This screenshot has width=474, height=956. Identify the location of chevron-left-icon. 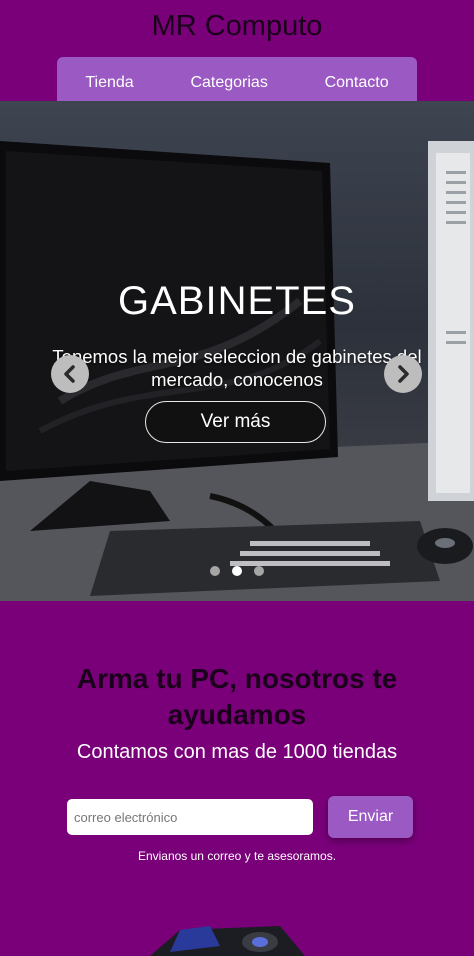
(69, 374).